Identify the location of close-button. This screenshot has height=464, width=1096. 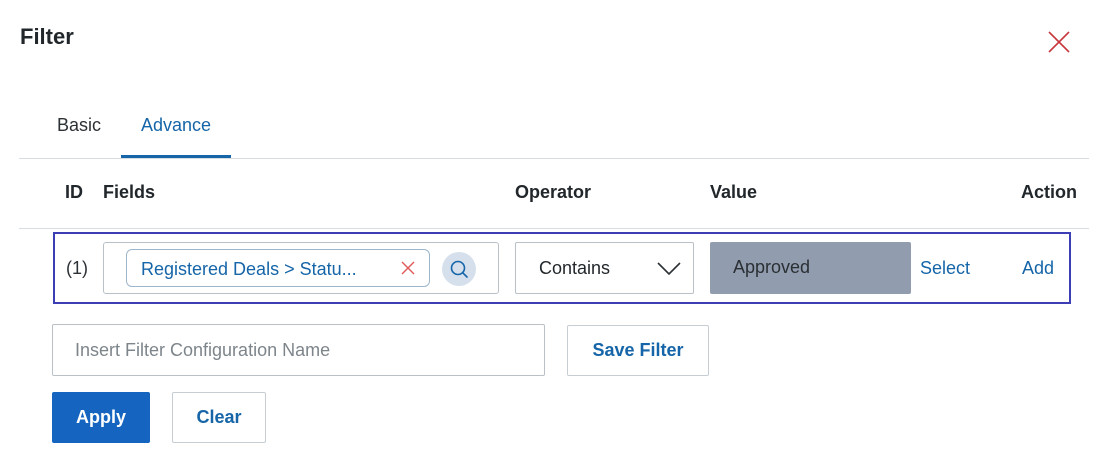
(1059, 42).